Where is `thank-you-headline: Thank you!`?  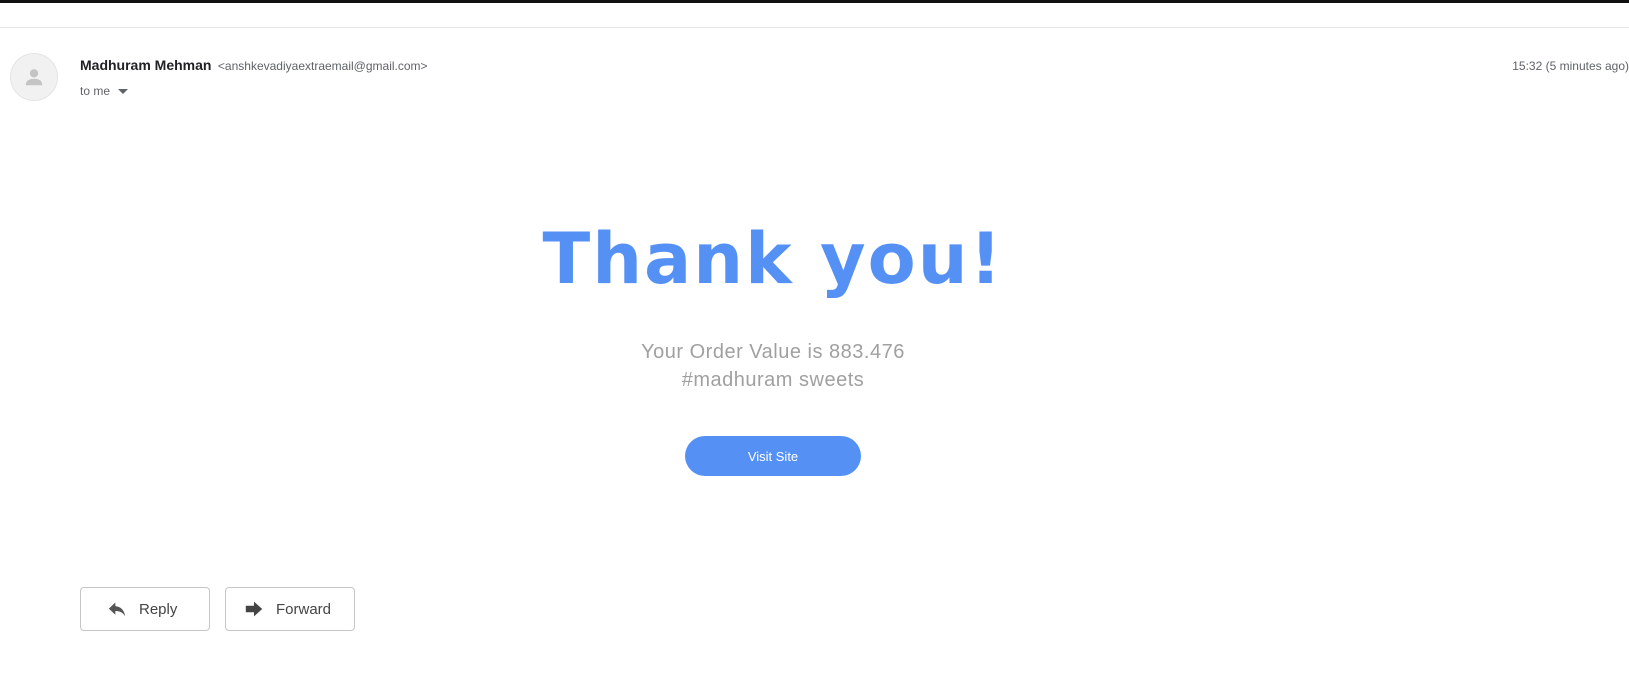
thank-you-headline: Thank you! is located at coordinates (773, 259).